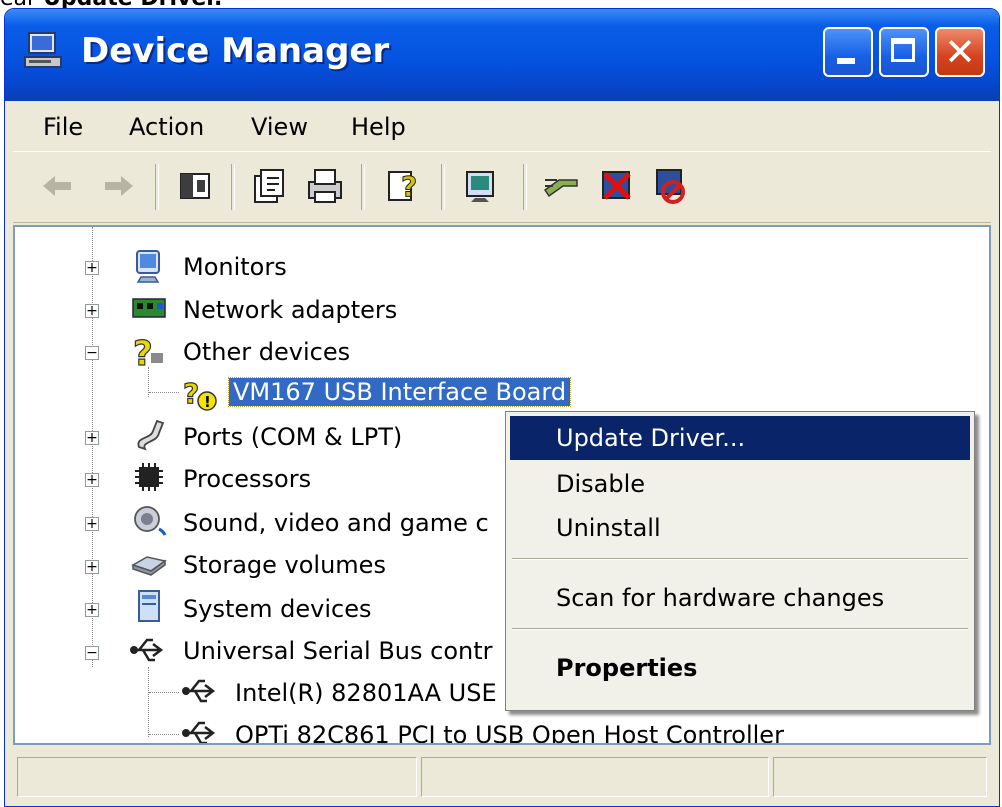 The height and width of the screenshot is (807, 1002). What do you see at coordinates (150, 521) in the screenshot?
I see `speaker-icon` at bounding box center [150, 521].